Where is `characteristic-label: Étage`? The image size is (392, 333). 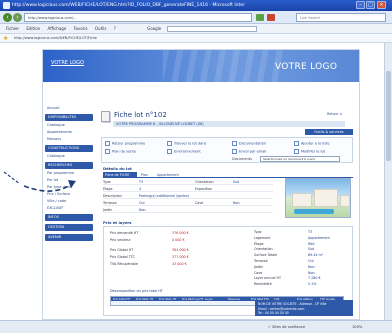
characteristic-label: Étage is located at coordinates (259, 243).